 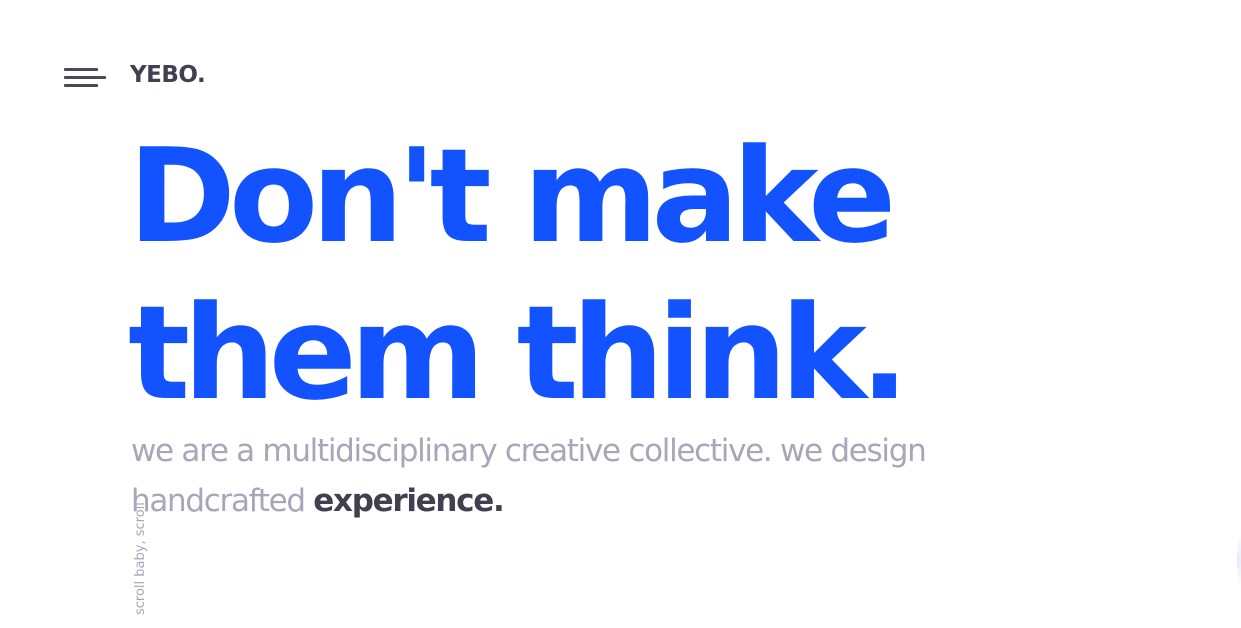 I want to click on edge-decoration, so click(x=1239, y=560).